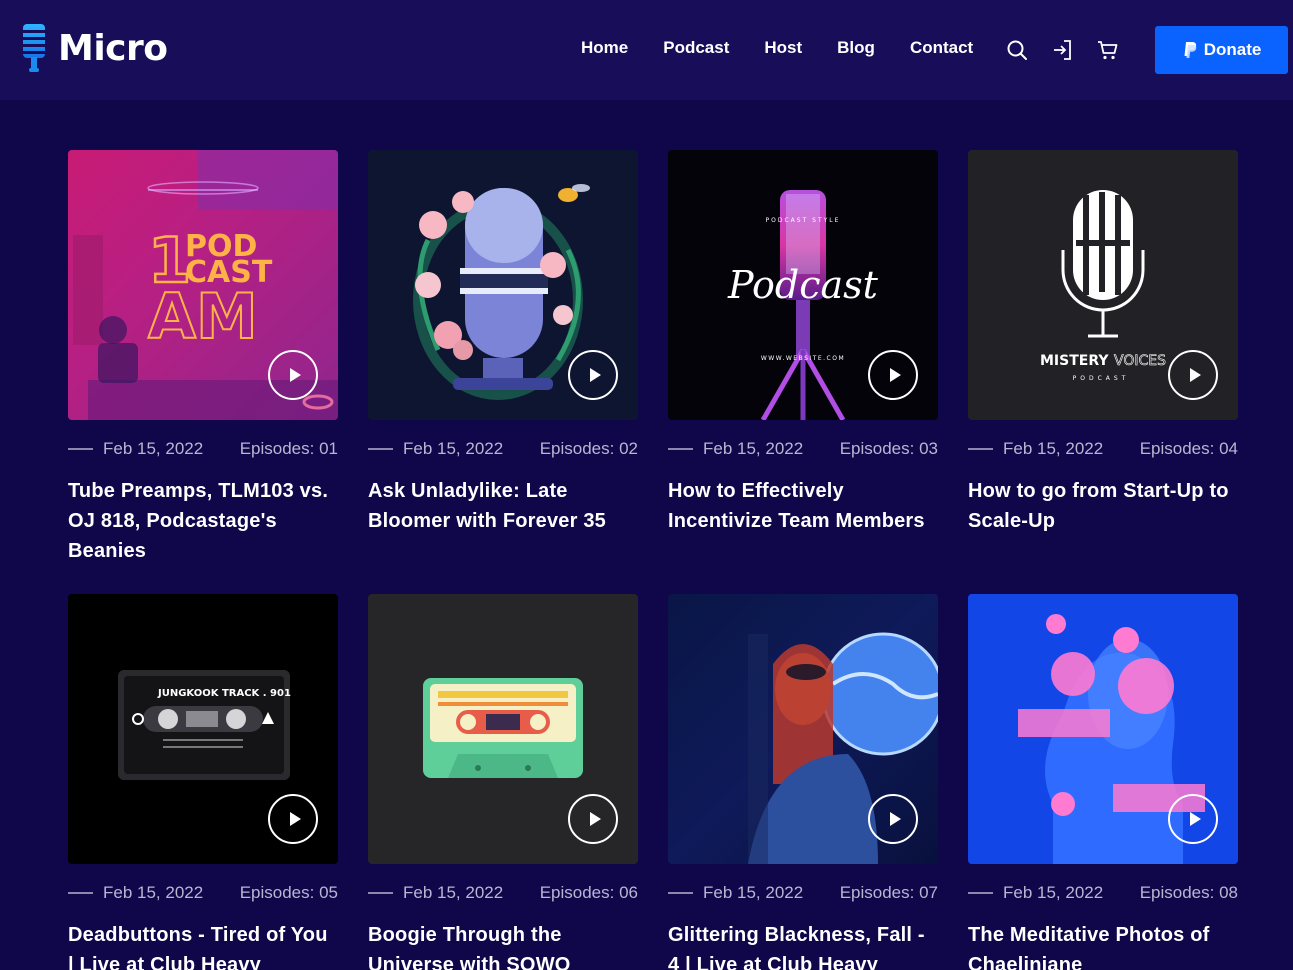 The height and width of the screenshot is (970, 1293). I want to click on nav-host: Host, so click(783, 48).